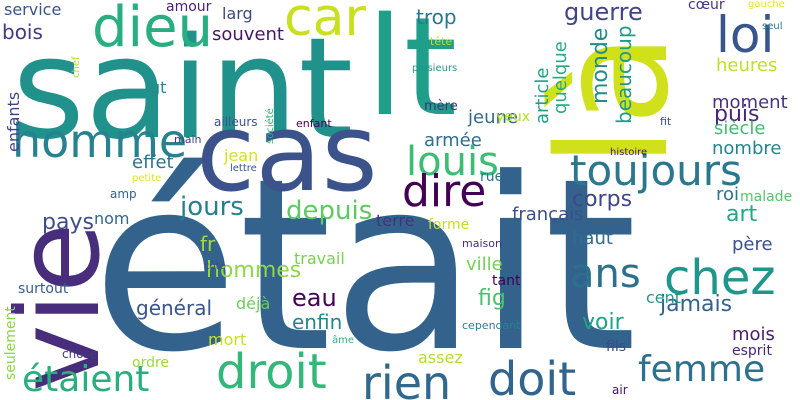 The width and height of the screenshot is (800, 400). Describe the element at coordinates (329, 211) in the screenshot. I see `word: depuis` at that location.